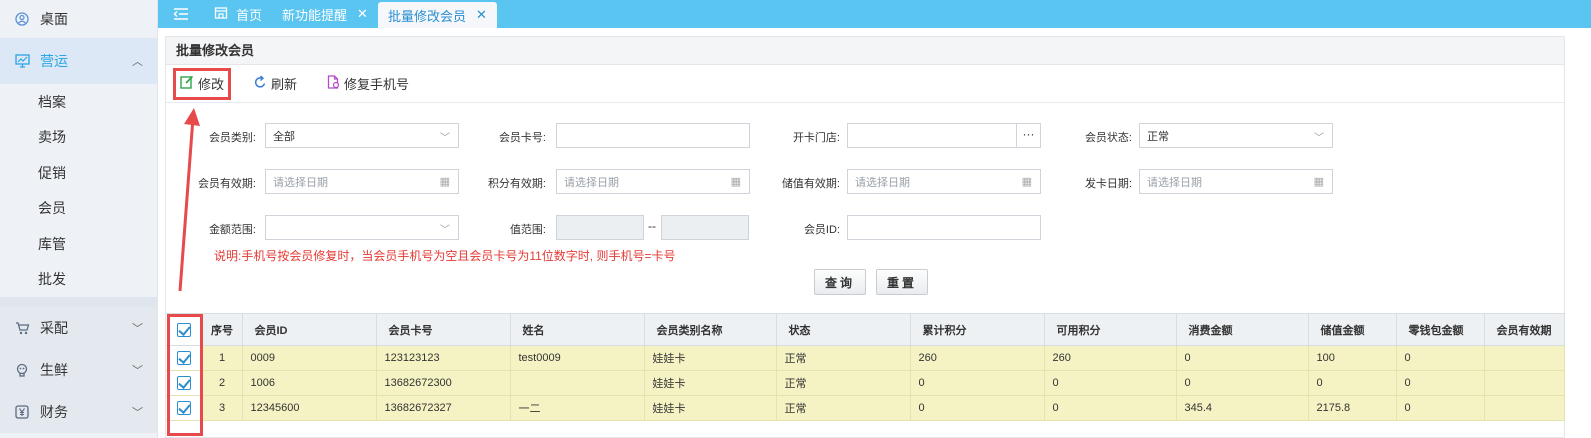 The width and height of the screenshot is (1591, 438). I want to click on sidebar: 桌面 营运 ︿ 档案 卖场 促销 会员 库管 批发 采配 ﹀ 生鲜 ﹀ 财务 ﹀, so click(79, 219).